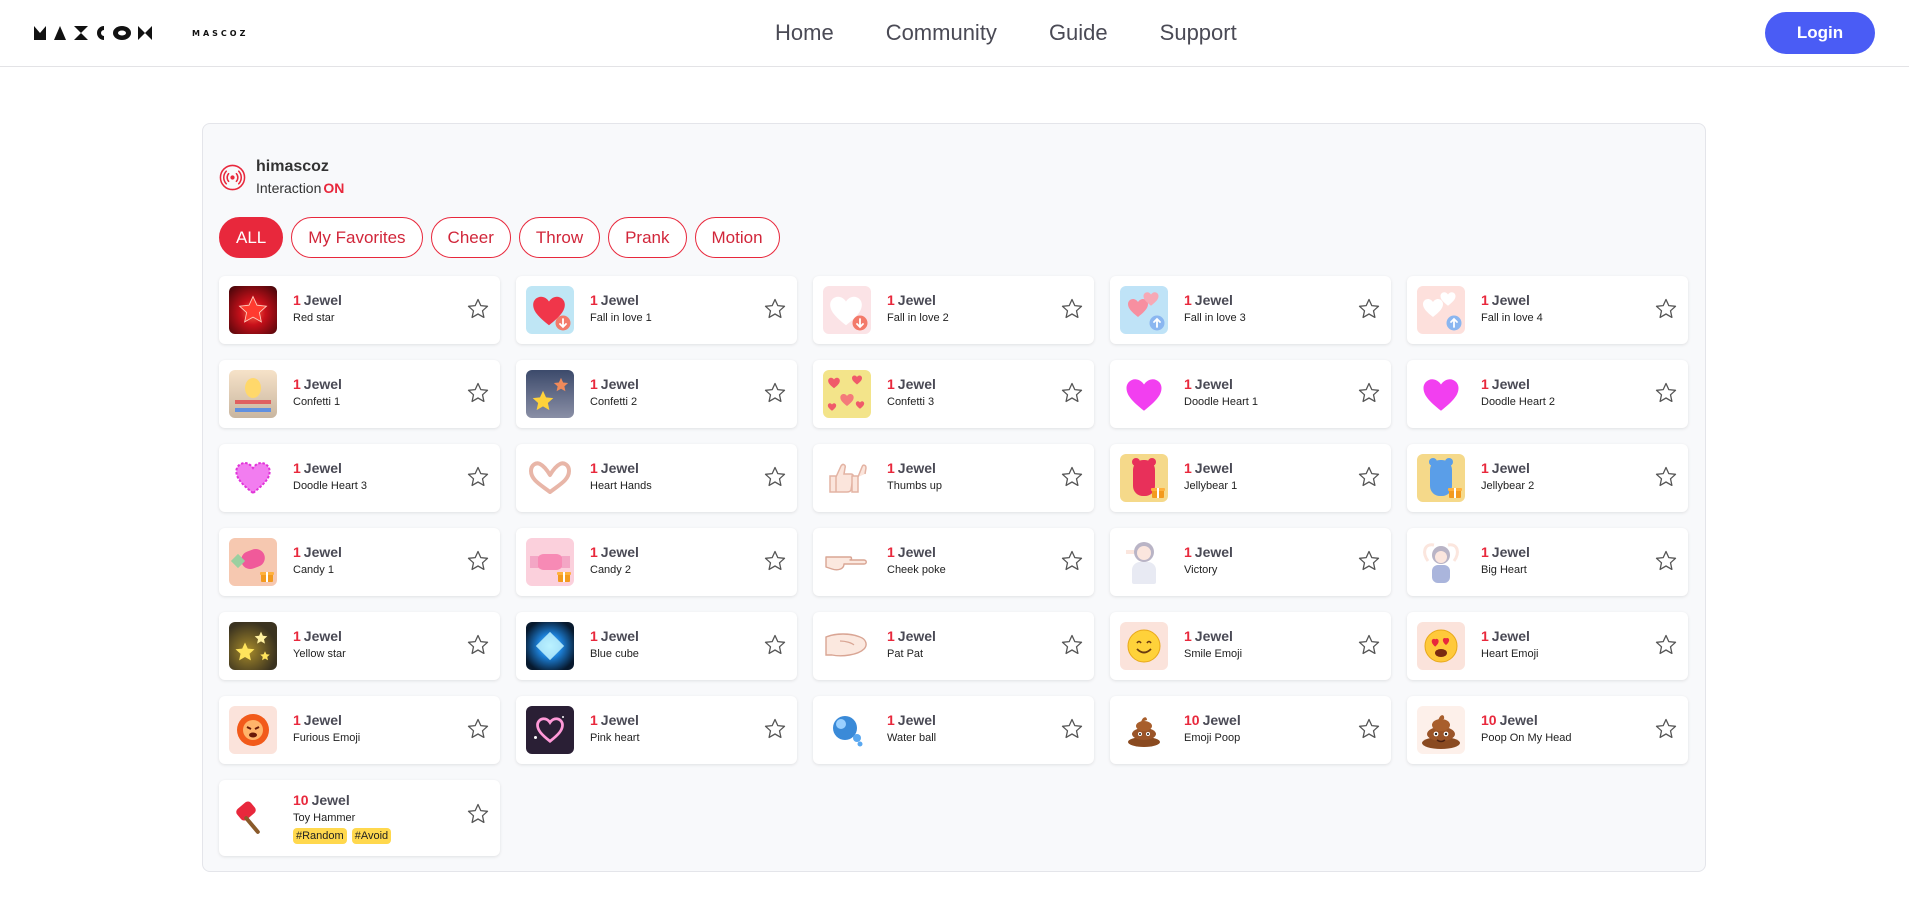  Describe the element at coordinates (953, 478) in the screenshot. I see `item-card: 1 Jewel Thumbs up` at that location.